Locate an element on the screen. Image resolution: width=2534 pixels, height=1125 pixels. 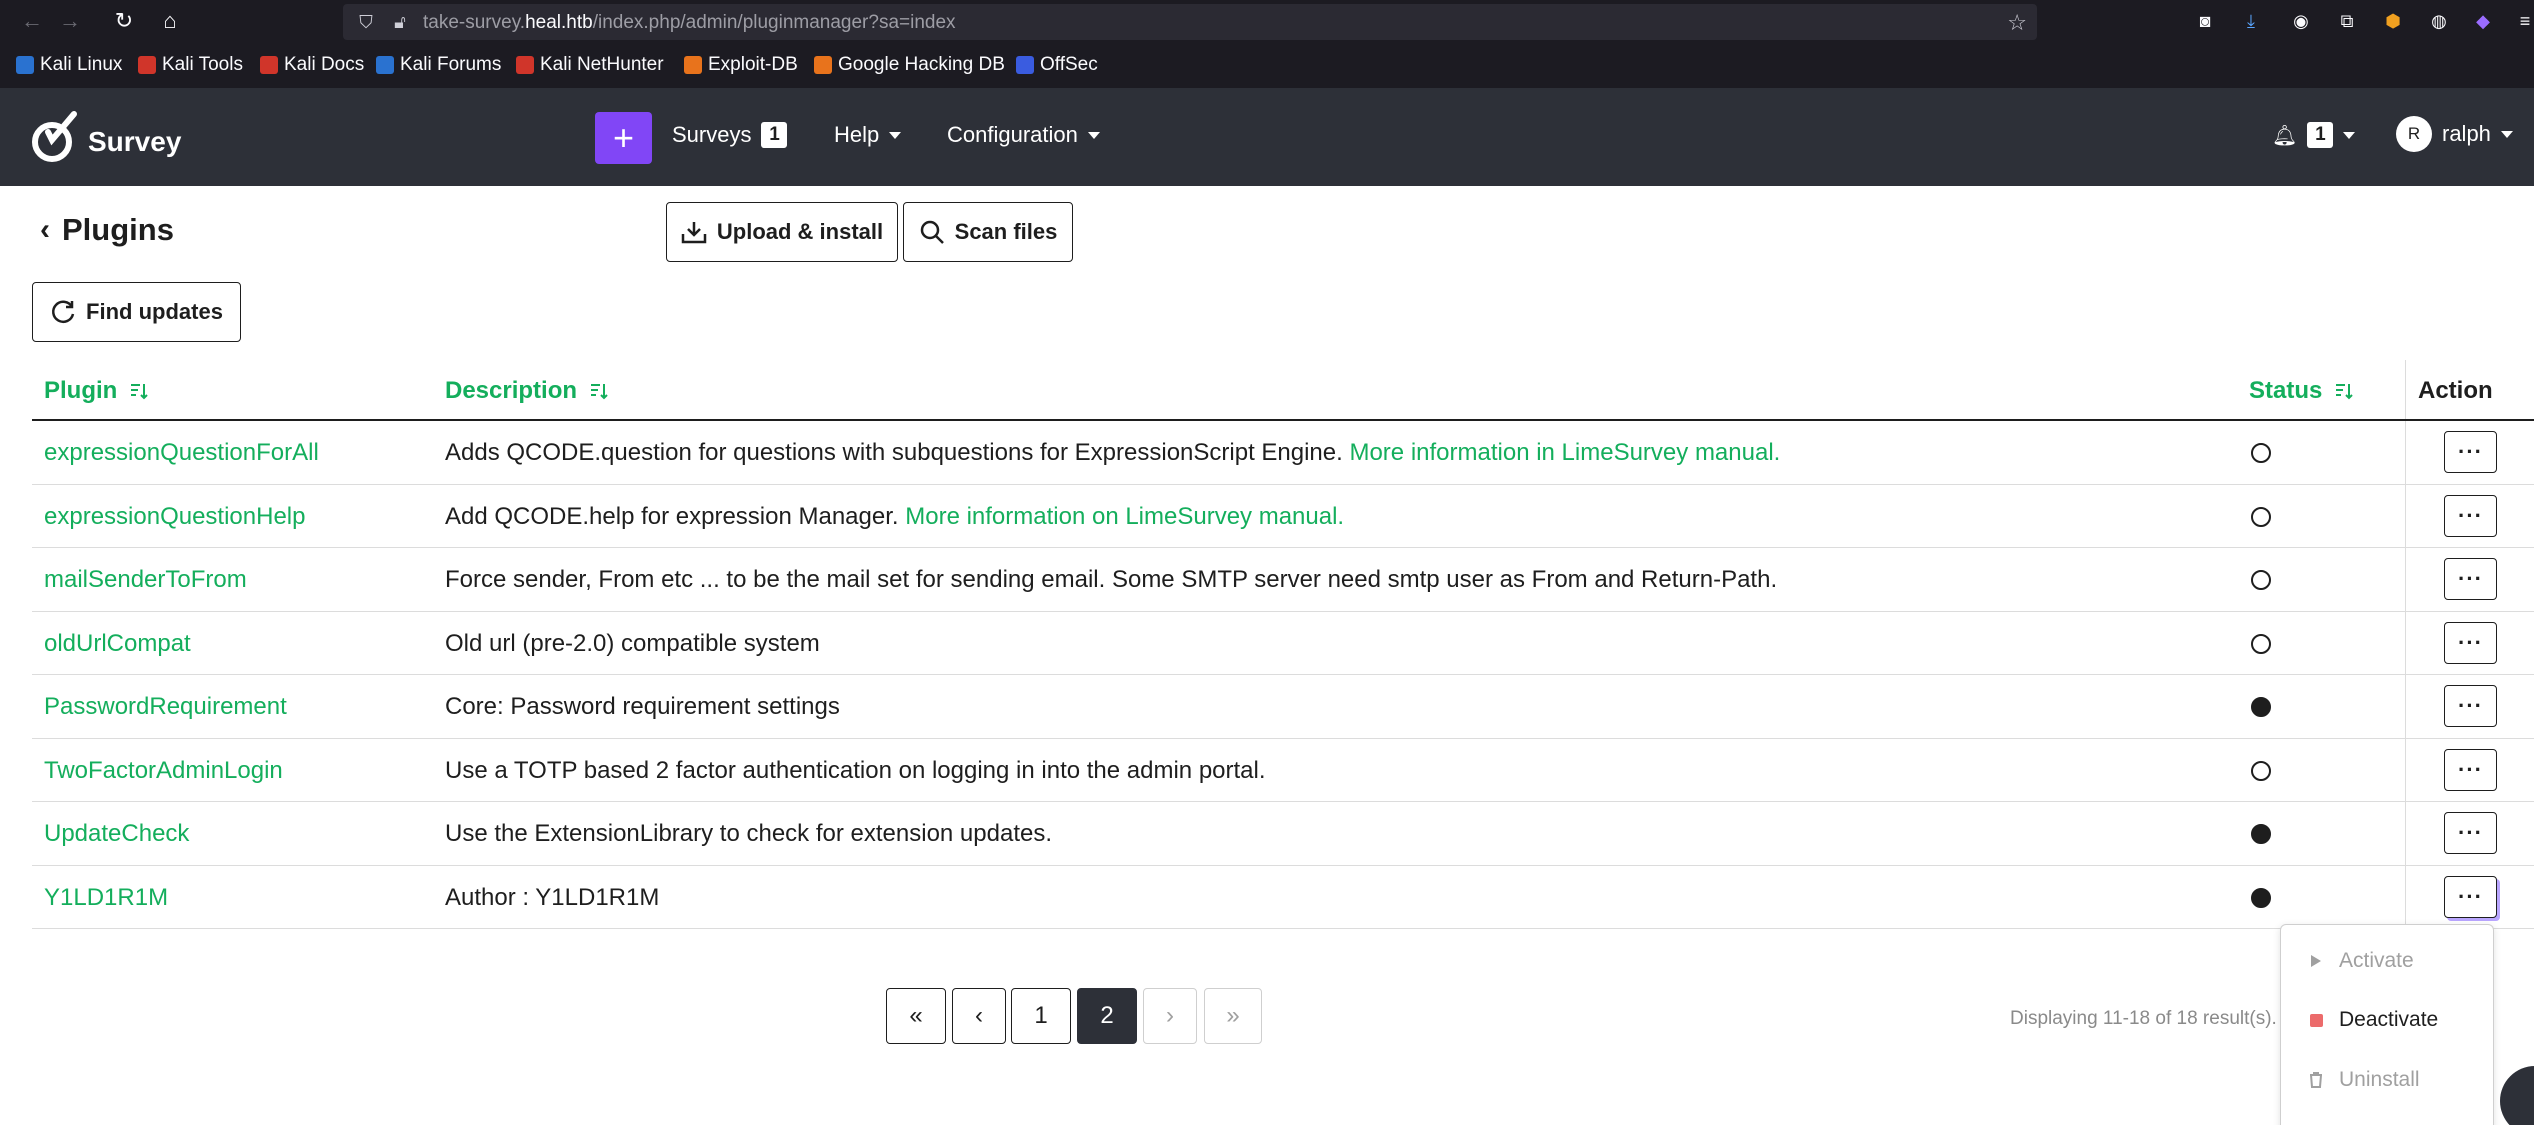
wappalyzer-icon: ◆ is located at coordinates (2483, 21).